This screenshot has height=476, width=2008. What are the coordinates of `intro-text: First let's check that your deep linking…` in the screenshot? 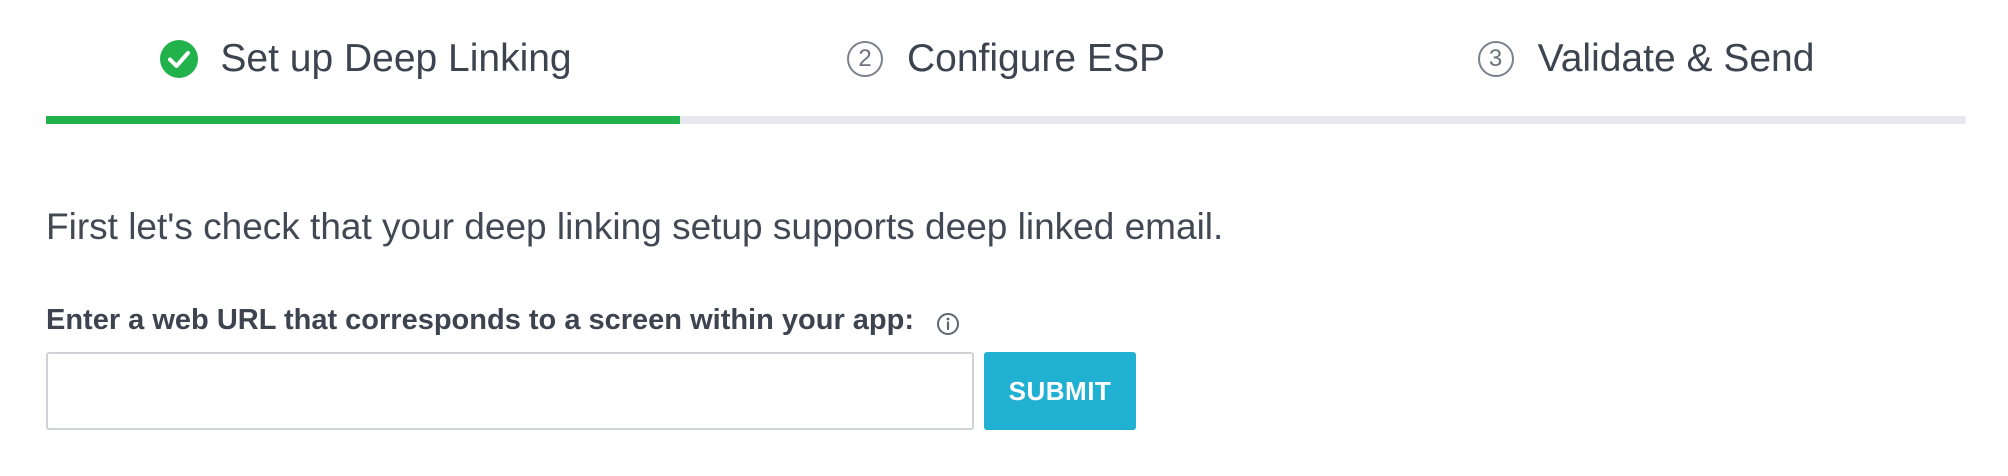 It's located at (635, 226).